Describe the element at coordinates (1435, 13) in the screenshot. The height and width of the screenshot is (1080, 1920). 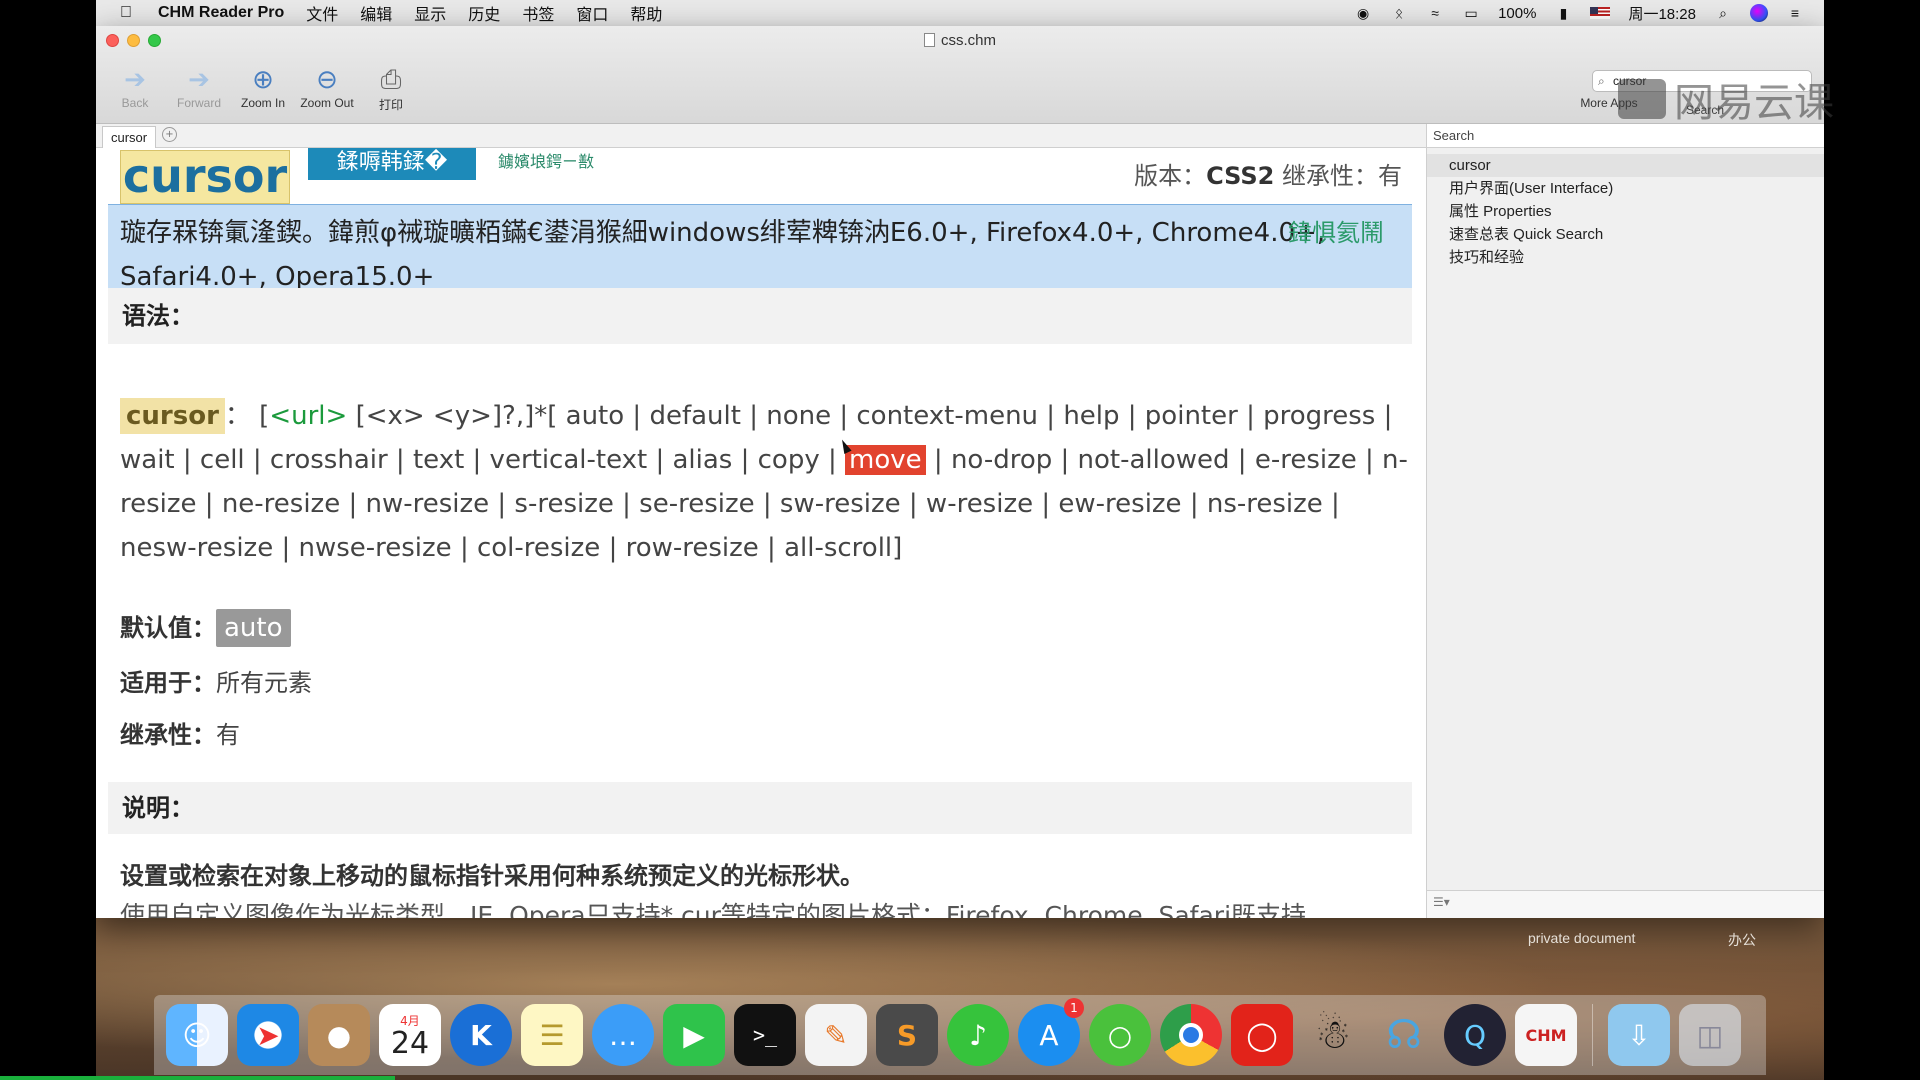
I see `wifi-icon: ≈` at that location.